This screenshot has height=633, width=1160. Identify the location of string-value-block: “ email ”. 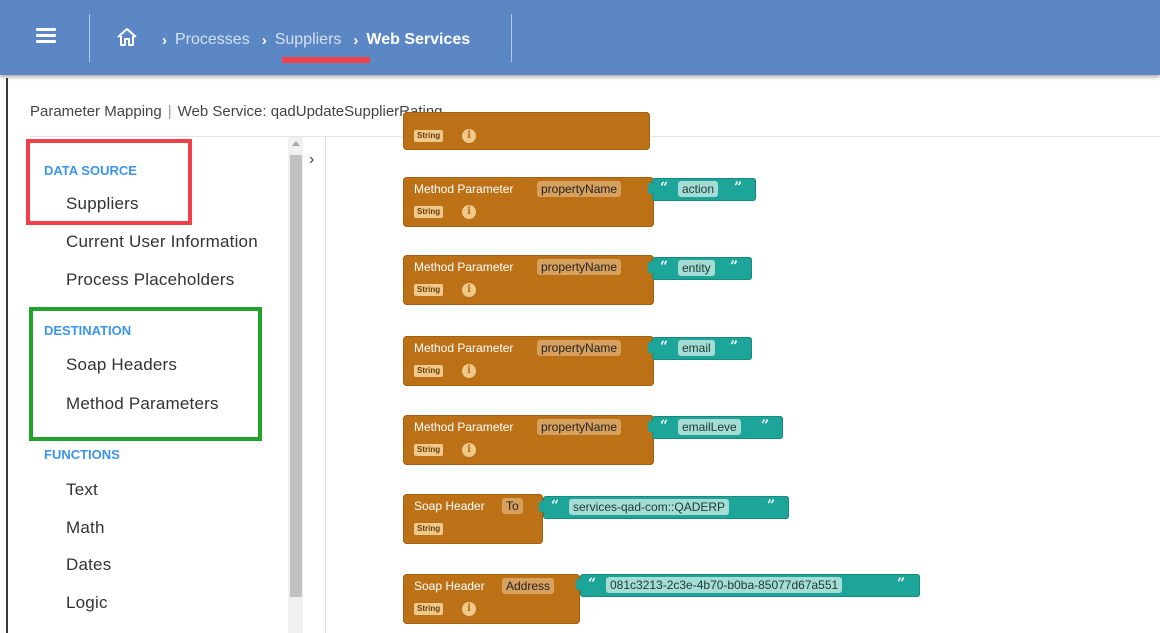
(700, 348).